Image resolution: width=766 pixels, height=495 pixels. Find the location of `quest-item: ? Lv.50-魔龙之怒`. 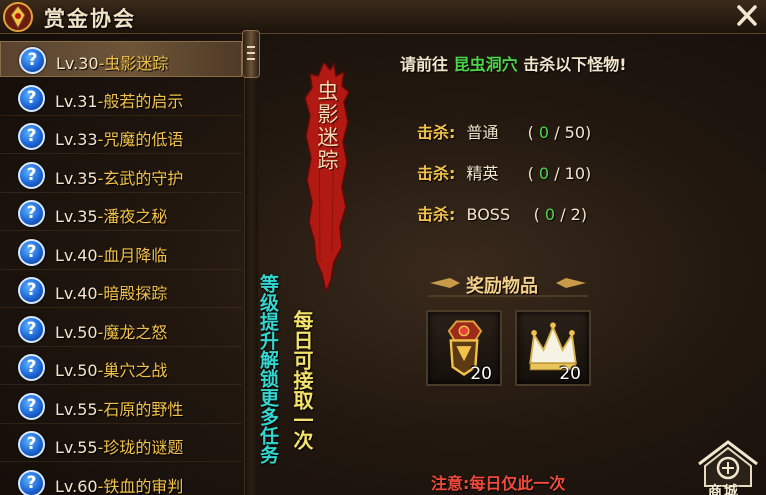

quest-item: ? Lv.50-魔龙之怒 is located at coordinates (121, 329).